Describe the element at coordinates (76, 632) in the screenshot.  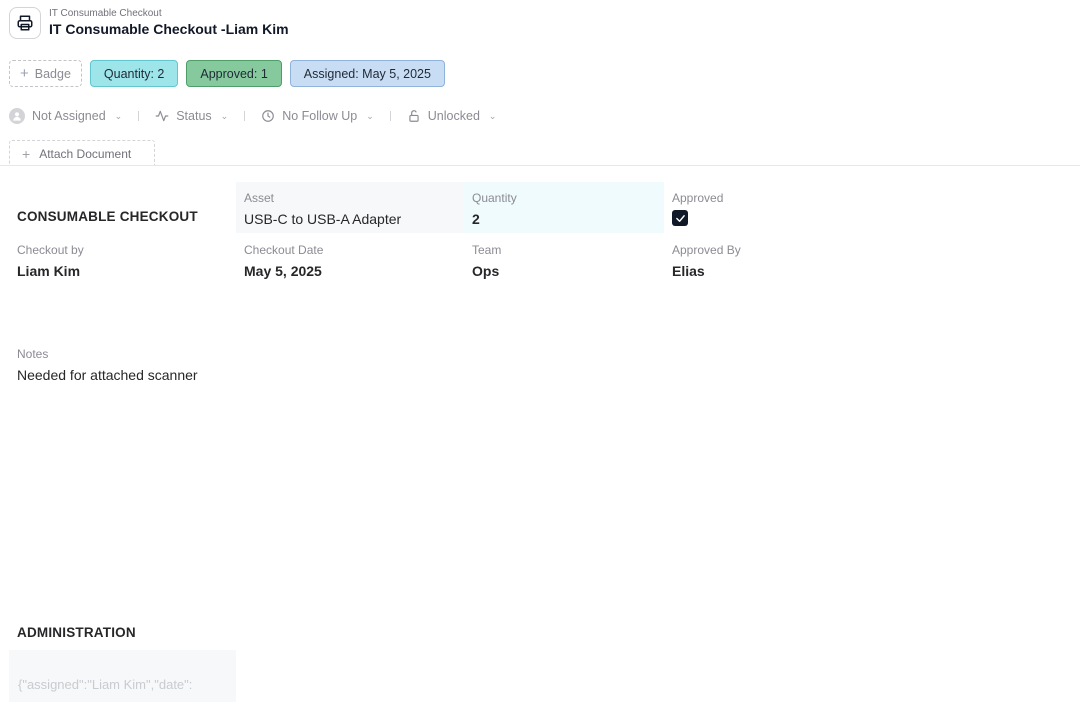
I see `administration-section-title: ADMINISTRATION` at that location.